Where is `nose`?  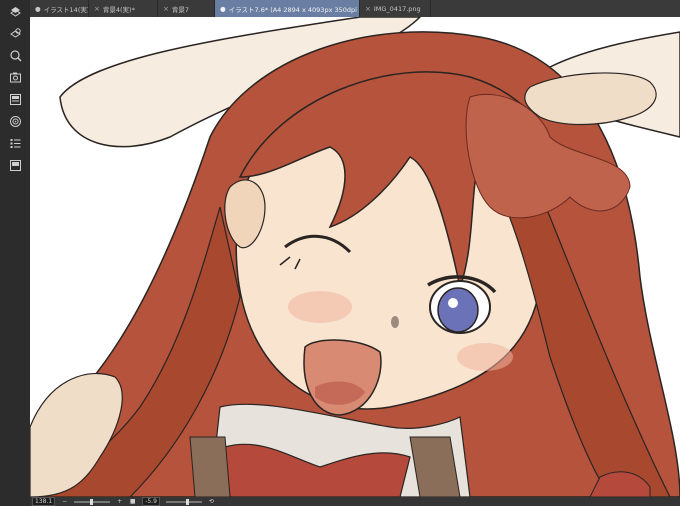
nose is located at coordinates (395, 322).